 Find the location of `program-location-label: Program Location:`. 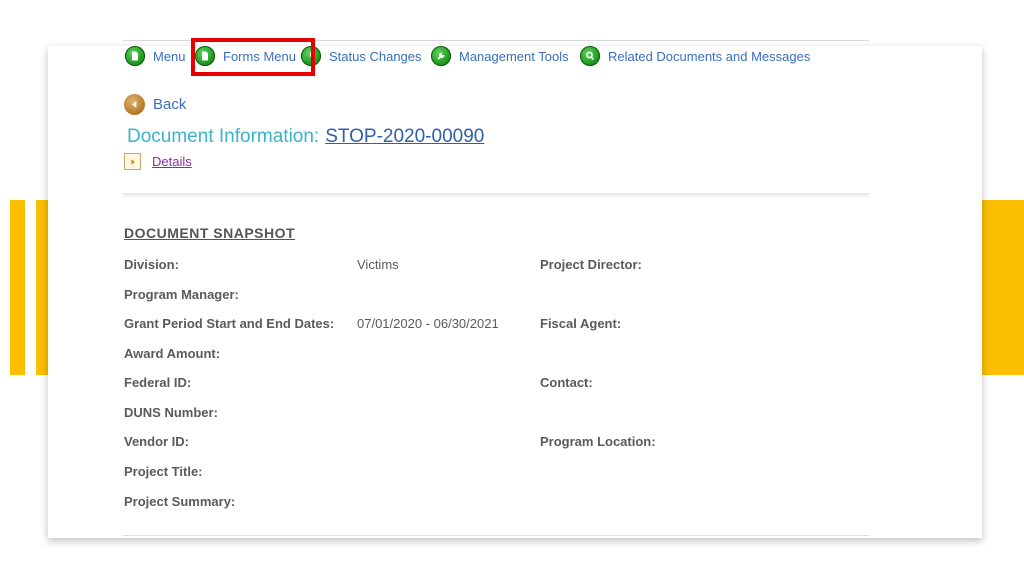

program-location-label: Program Location: is located at coordinates (598, 441).